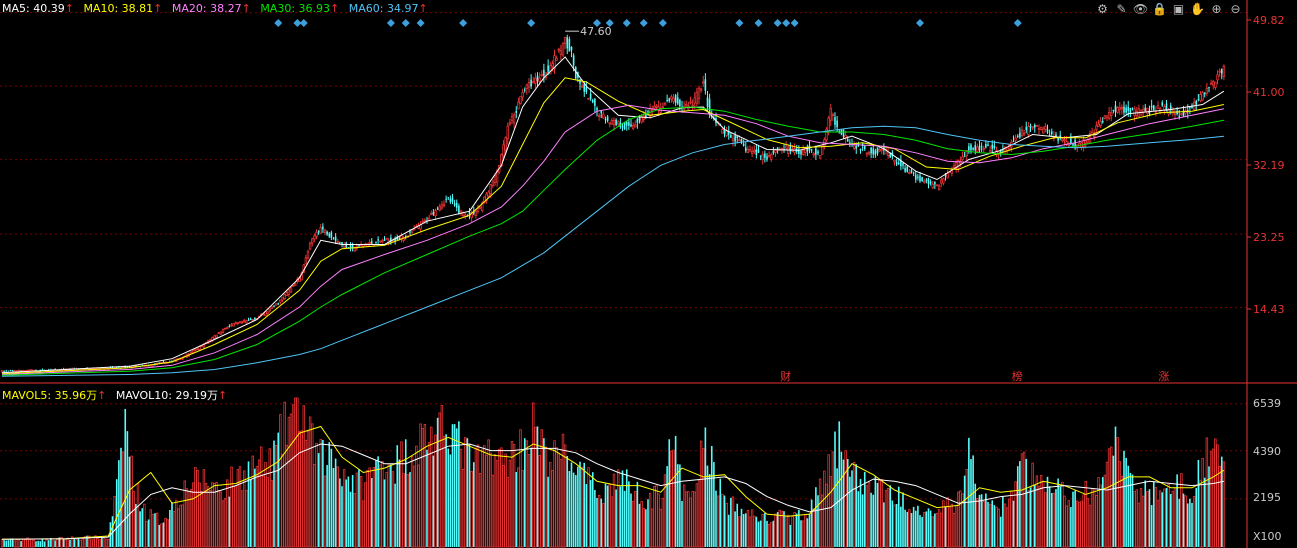  I want to click on event-tag-finance: 财, so click(785, 376).